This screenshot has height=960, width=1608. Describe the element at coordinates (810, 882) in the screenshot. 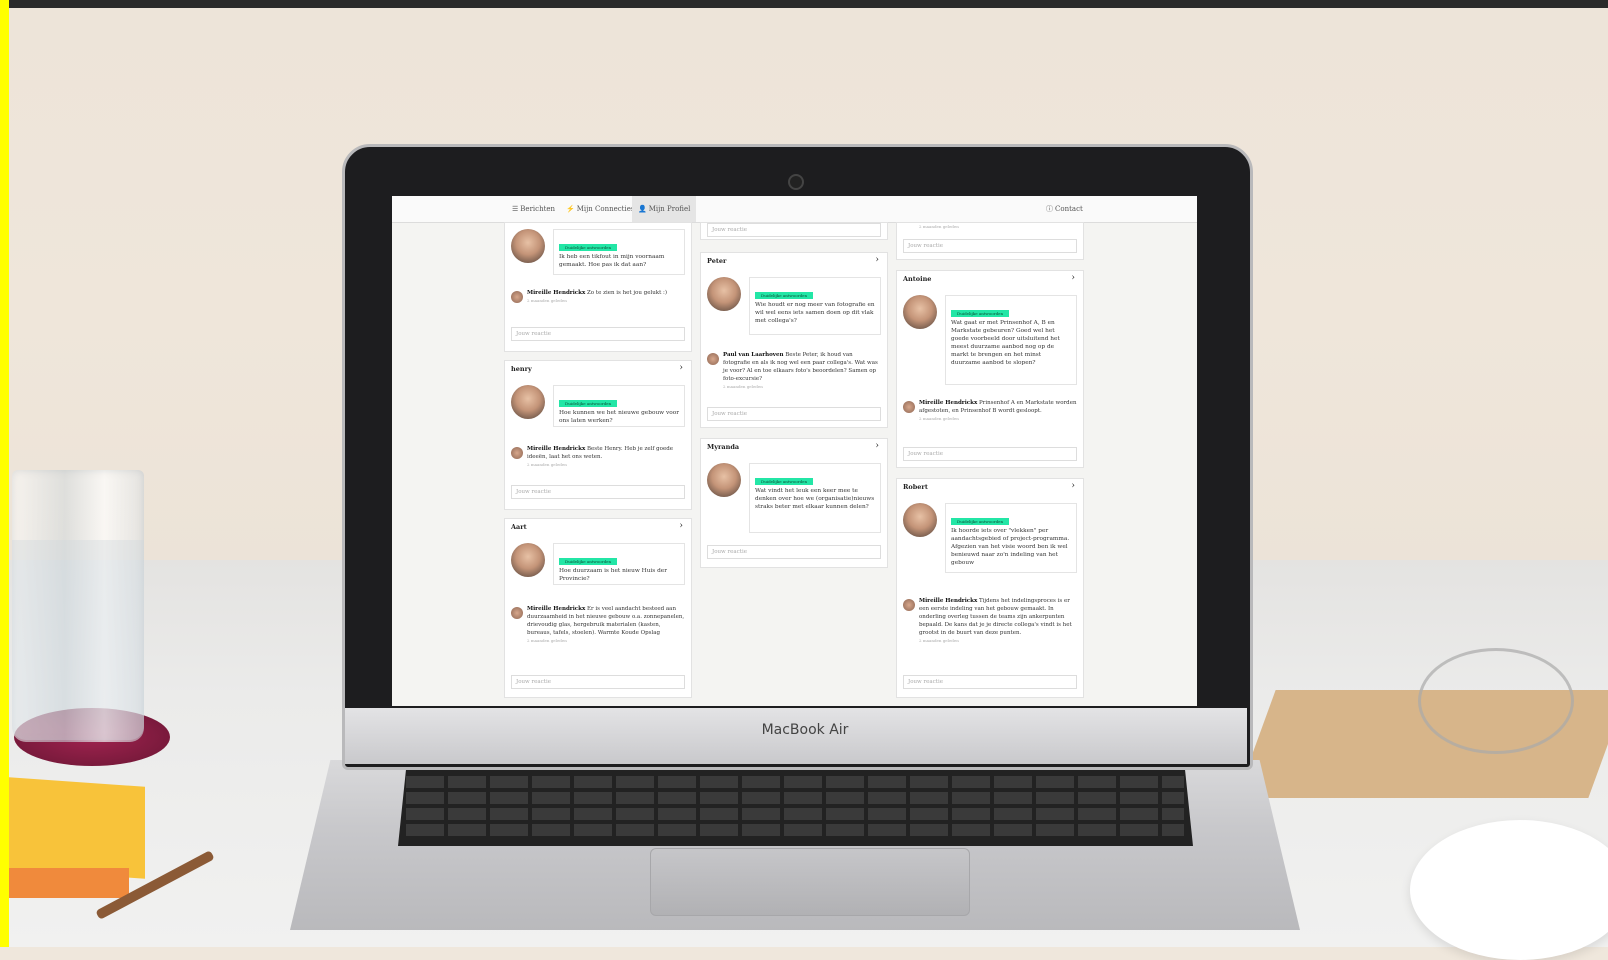

I see `trackpad` at that location.